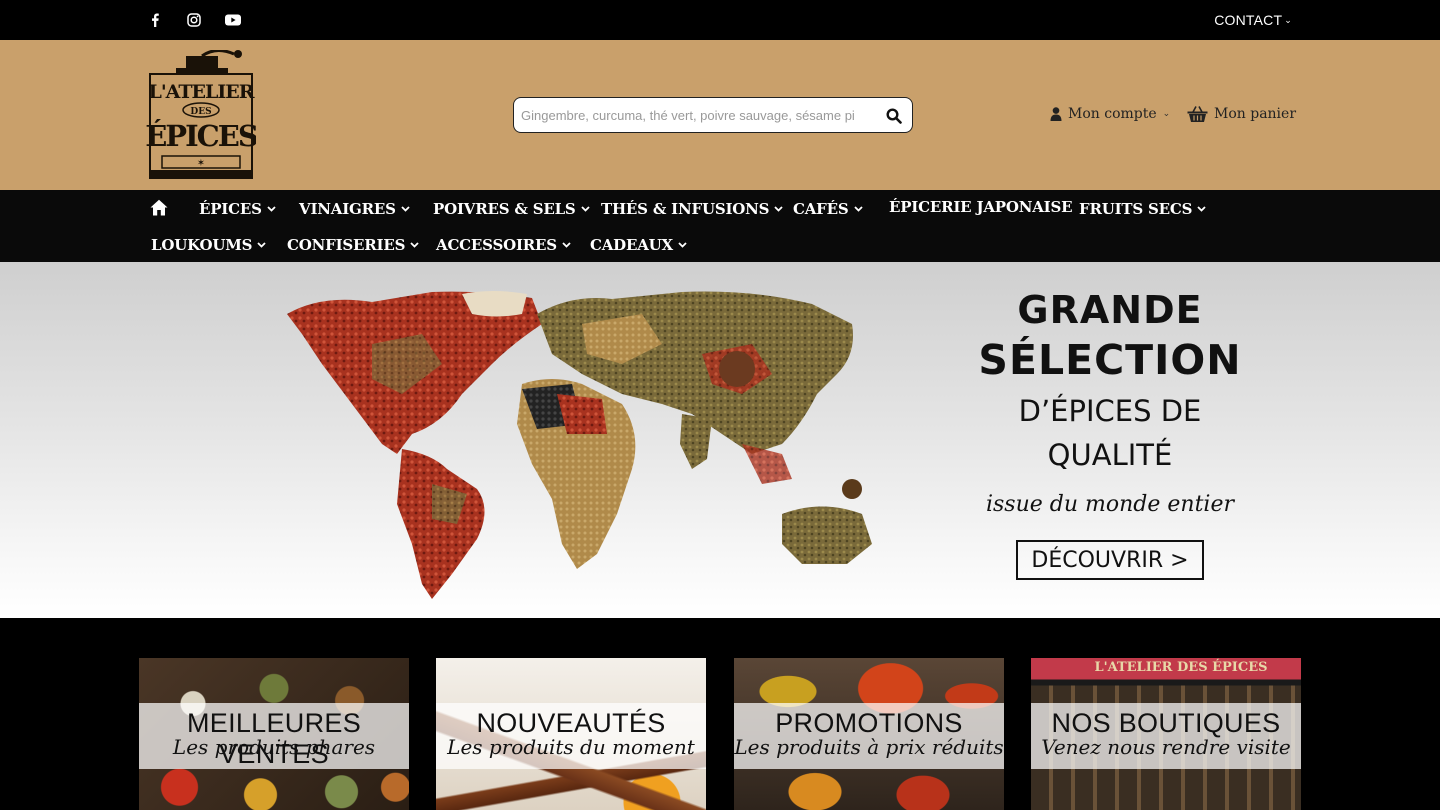  I want to click on svg-text: DES, so click(200, 112).